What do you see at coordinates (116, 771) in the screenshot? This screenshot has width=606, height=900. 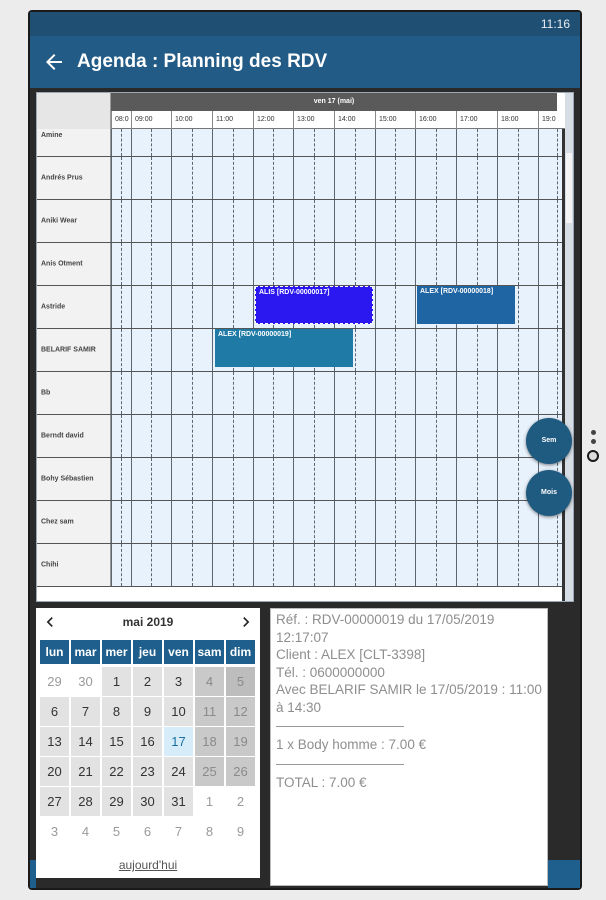 I see `calendar-day: 22` at bounding box center [116, 771].